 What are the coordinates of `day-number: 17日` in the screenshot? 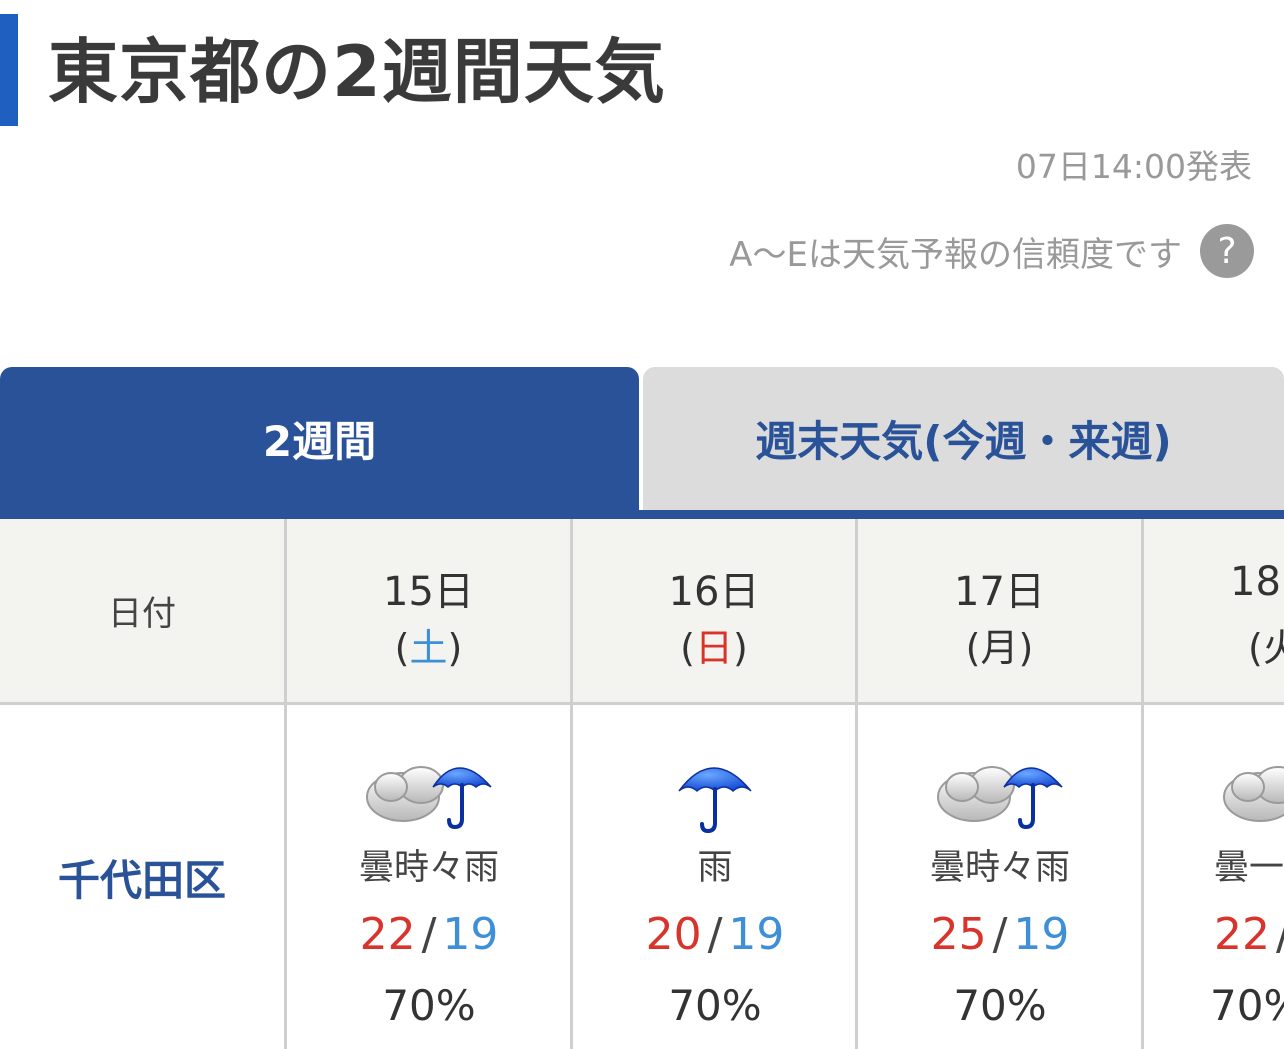 It's located at (999, 592).